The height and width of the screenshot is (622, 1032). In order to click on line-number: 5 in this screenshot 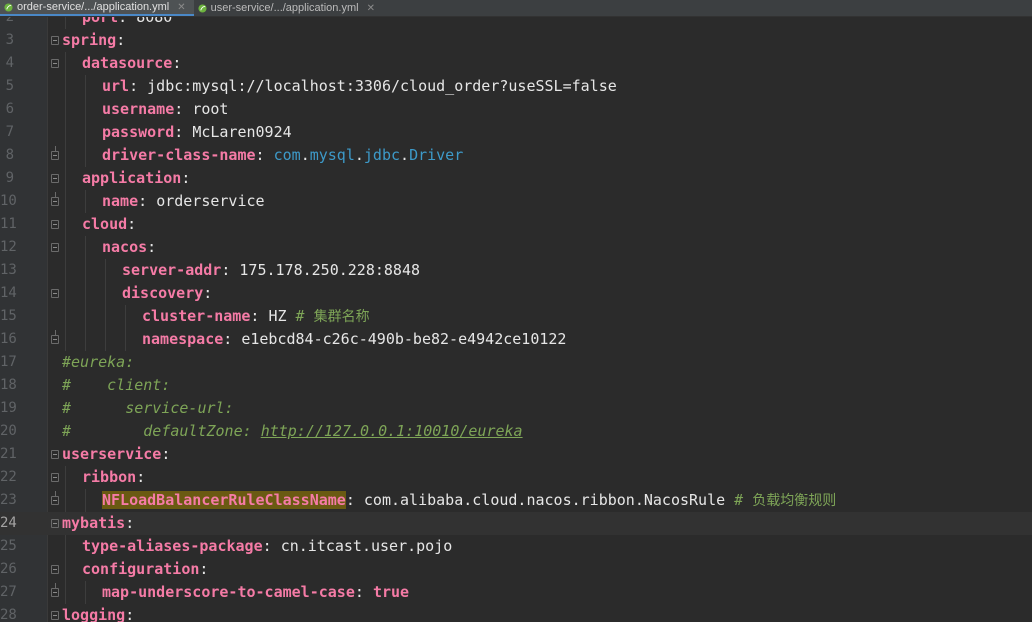, I will do `click(9, 86)`.